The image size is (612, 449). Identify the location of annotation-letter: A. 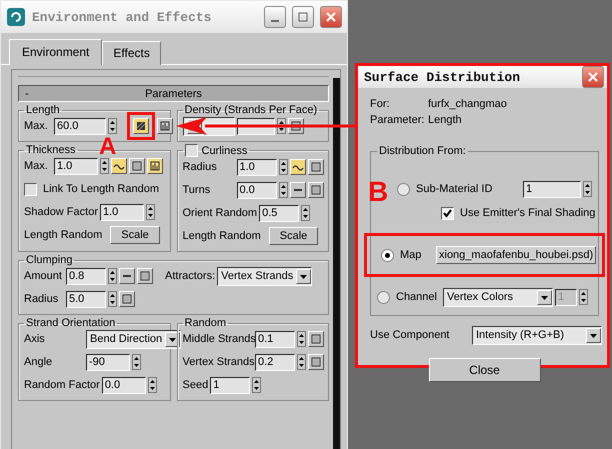
(107, 146).